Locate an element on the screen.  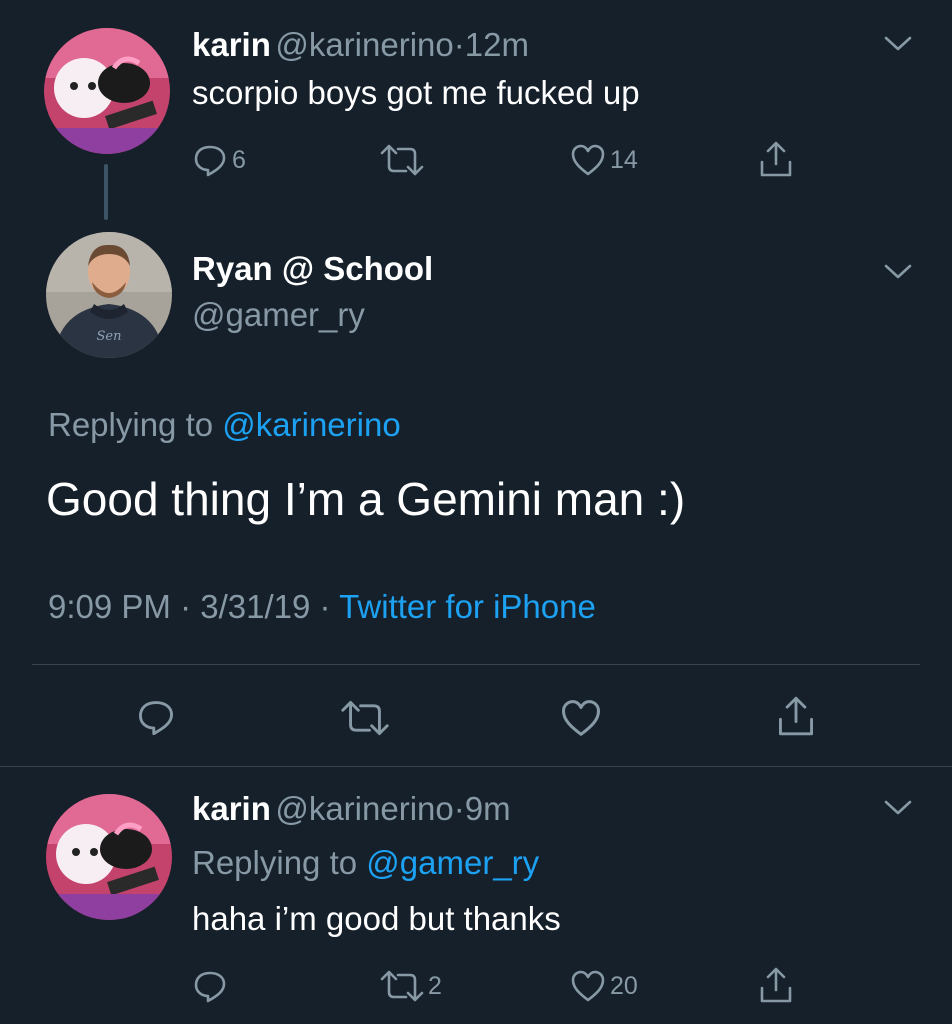
like-count: 20 is located at coordinates (624, 985).